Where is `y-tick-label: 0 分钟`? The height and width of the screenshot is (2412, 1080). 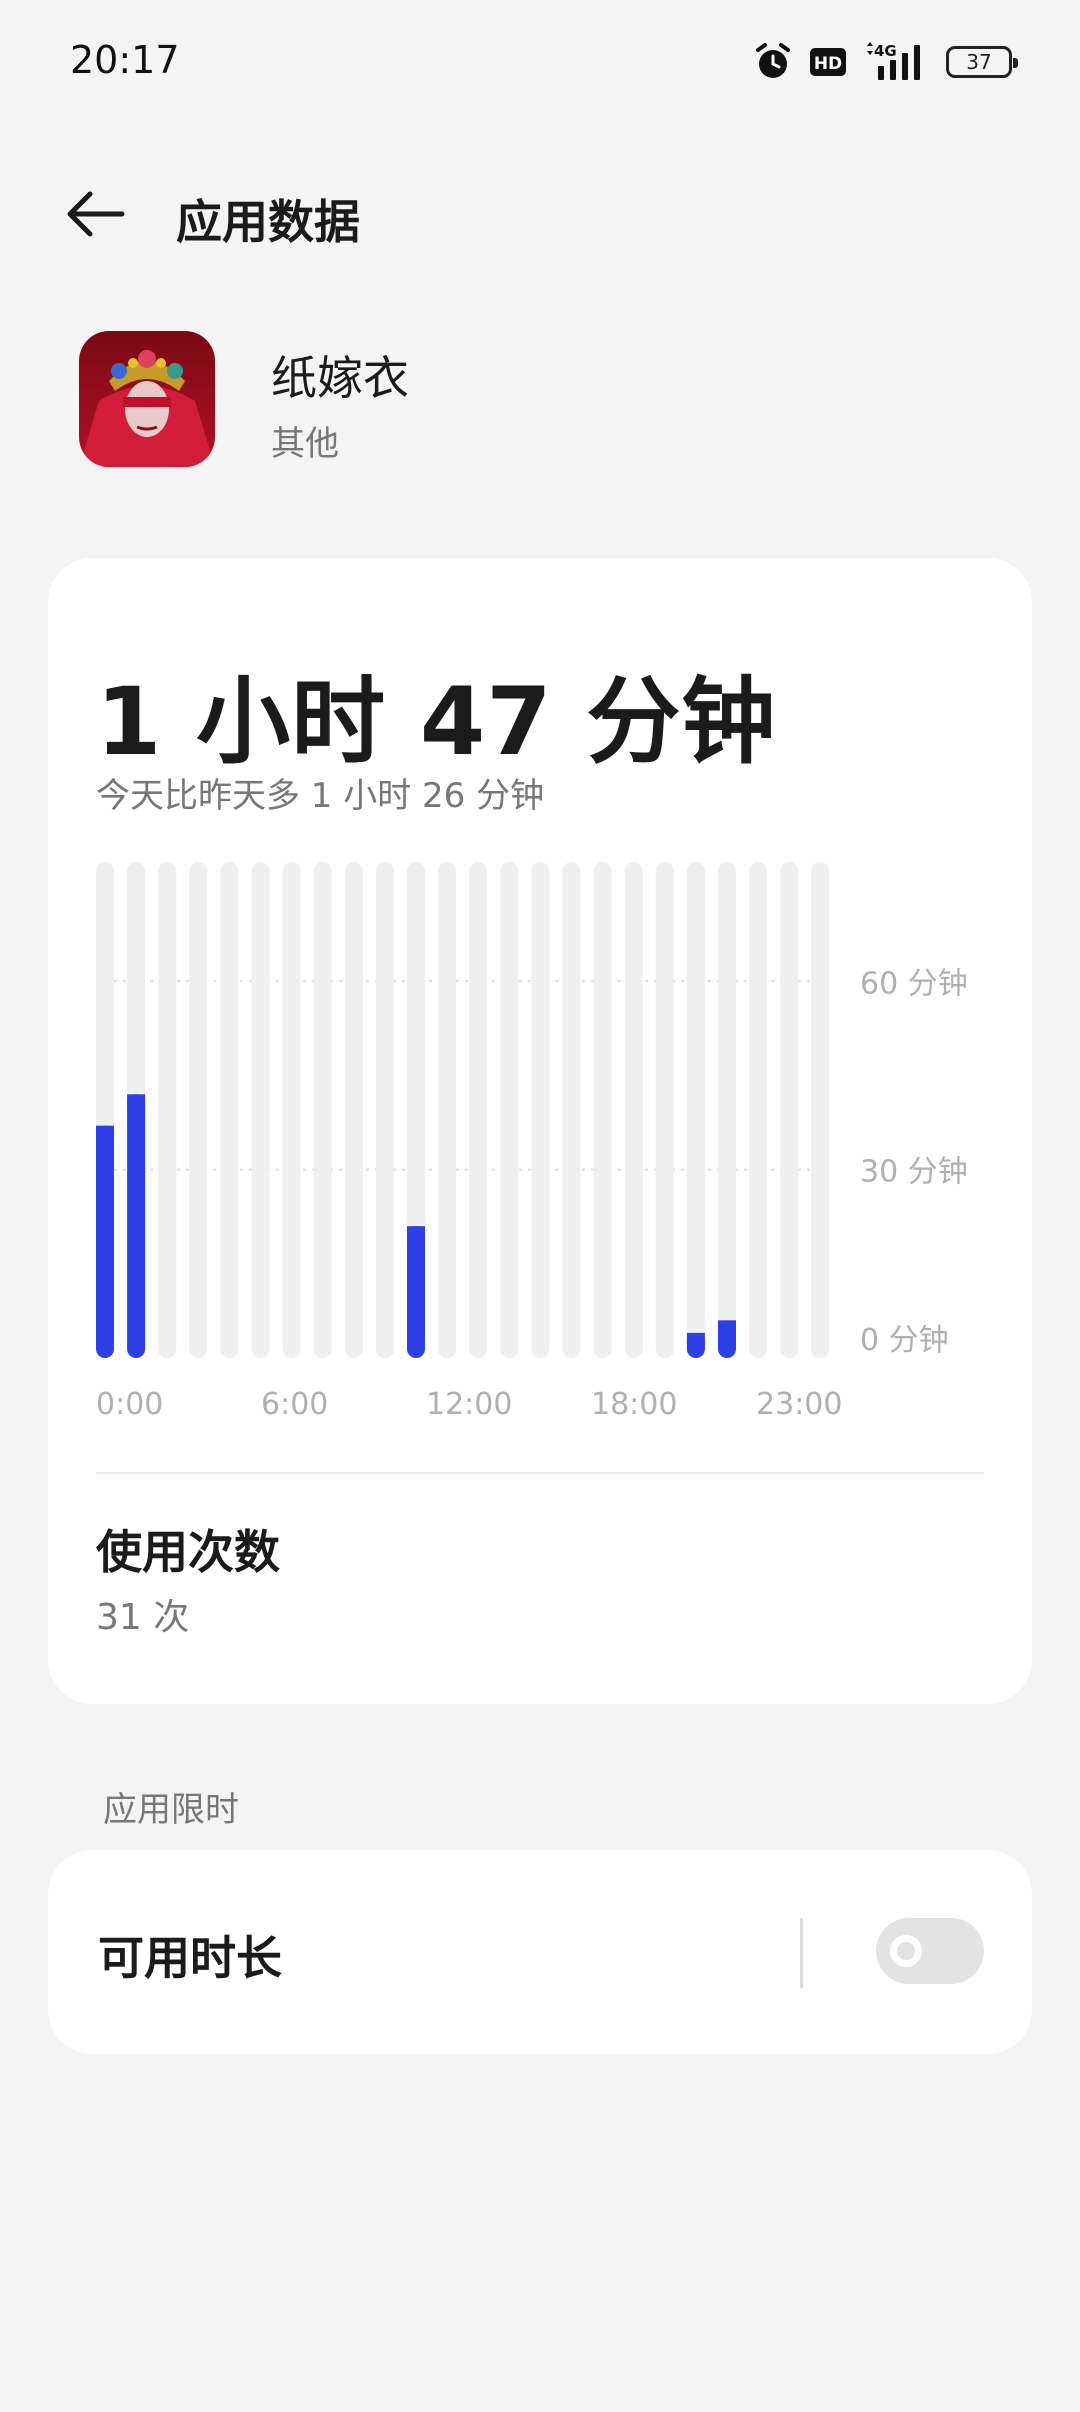 y-tick-label: 0 分钟 is located at coordinates (904, 1340).